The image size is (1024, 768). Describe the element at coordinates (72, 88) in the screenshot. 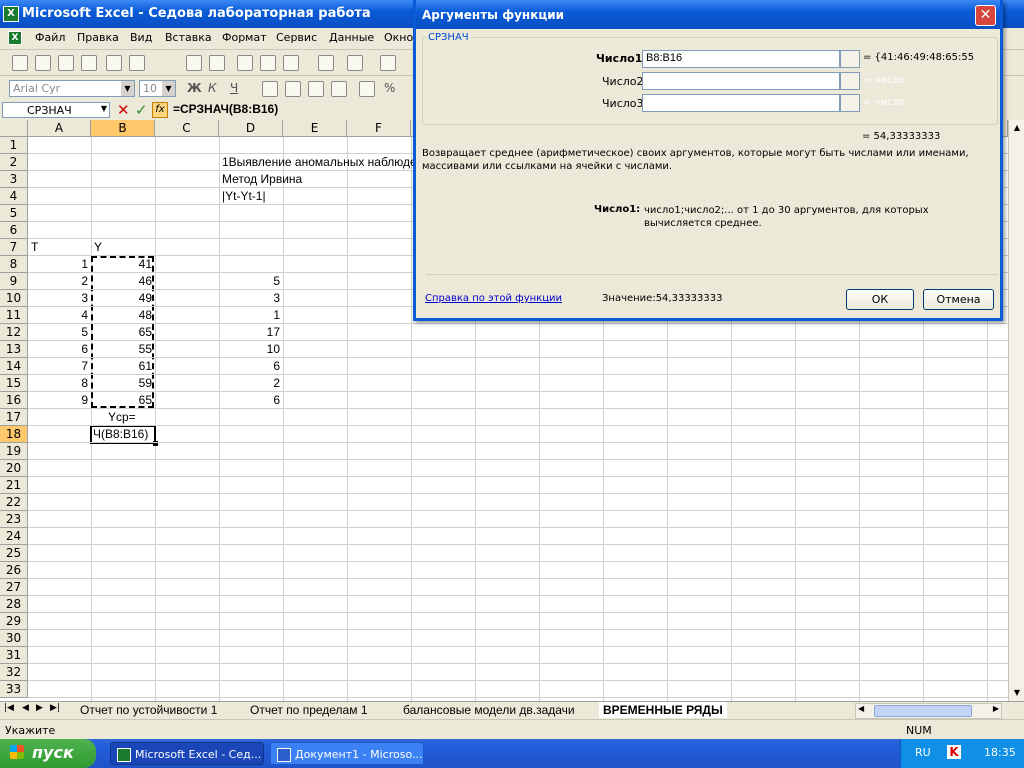

I see `font-name-combo: Arial Cyr ▼` at that location.